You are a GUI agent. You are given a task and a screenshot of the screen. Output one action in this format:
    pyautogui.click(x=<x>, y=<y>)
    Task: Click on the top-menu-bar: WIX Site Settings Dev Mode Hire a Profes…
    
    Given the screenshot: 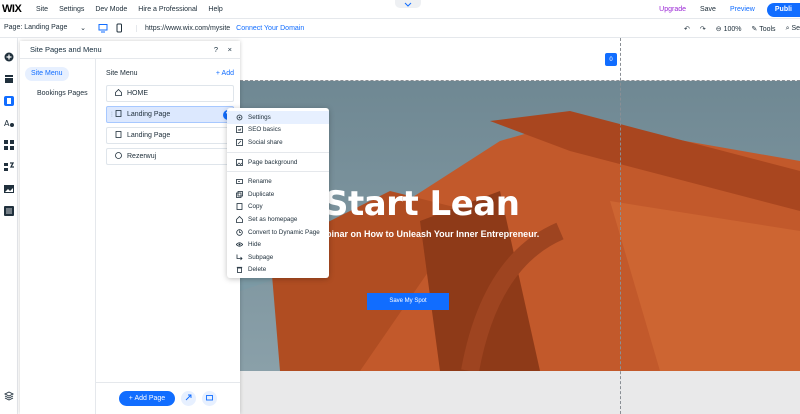 What is the action you would take?
    pyautogui.click(x=400, y=9)
    